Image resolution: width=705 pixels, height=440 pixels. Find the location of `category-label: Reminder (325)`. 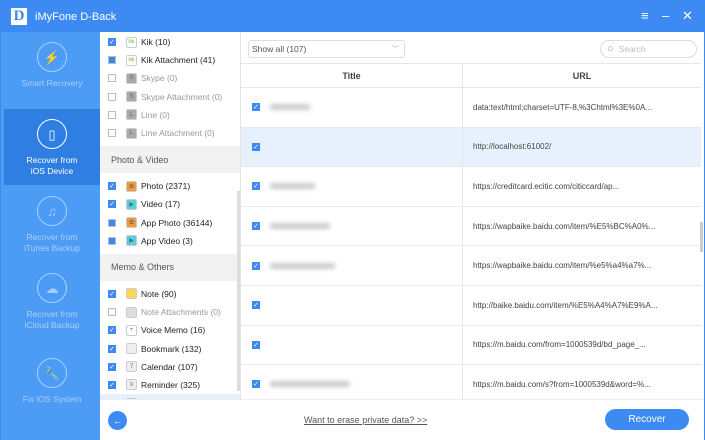

category-label: Reminder (325) is located at coordinates (171, 384).